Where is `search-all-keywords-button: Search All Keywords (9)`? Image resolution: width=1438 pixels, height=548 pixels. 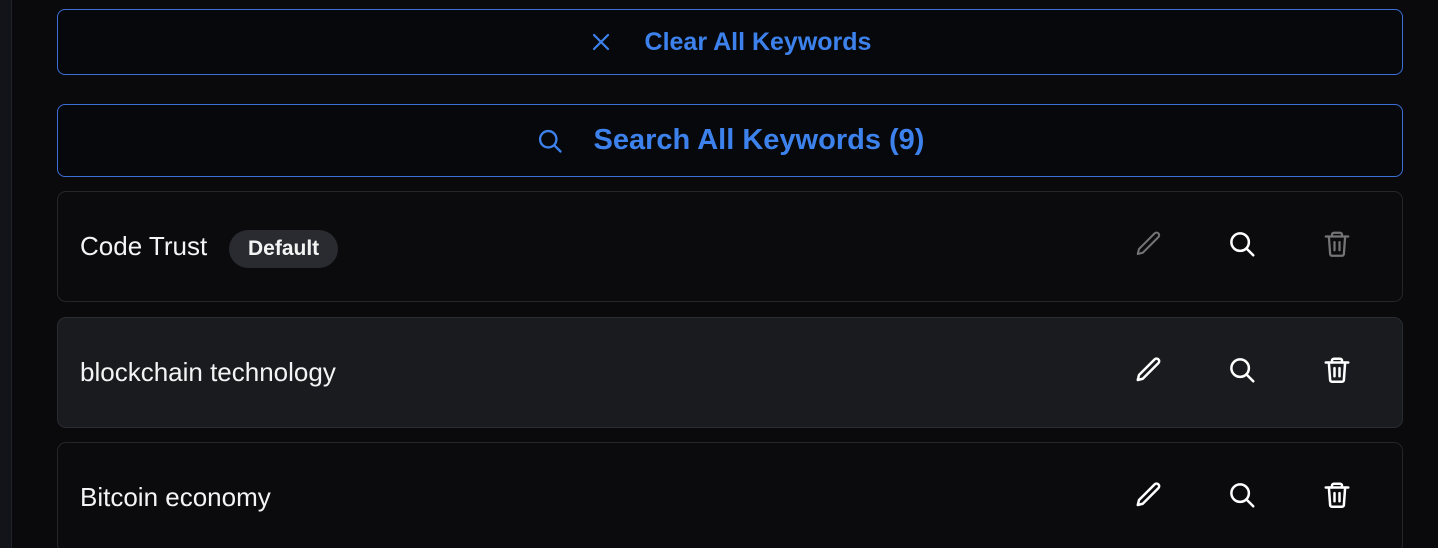
search-all-keywords-button: Search All Keywords (9) is located at coordinates (730, 140).